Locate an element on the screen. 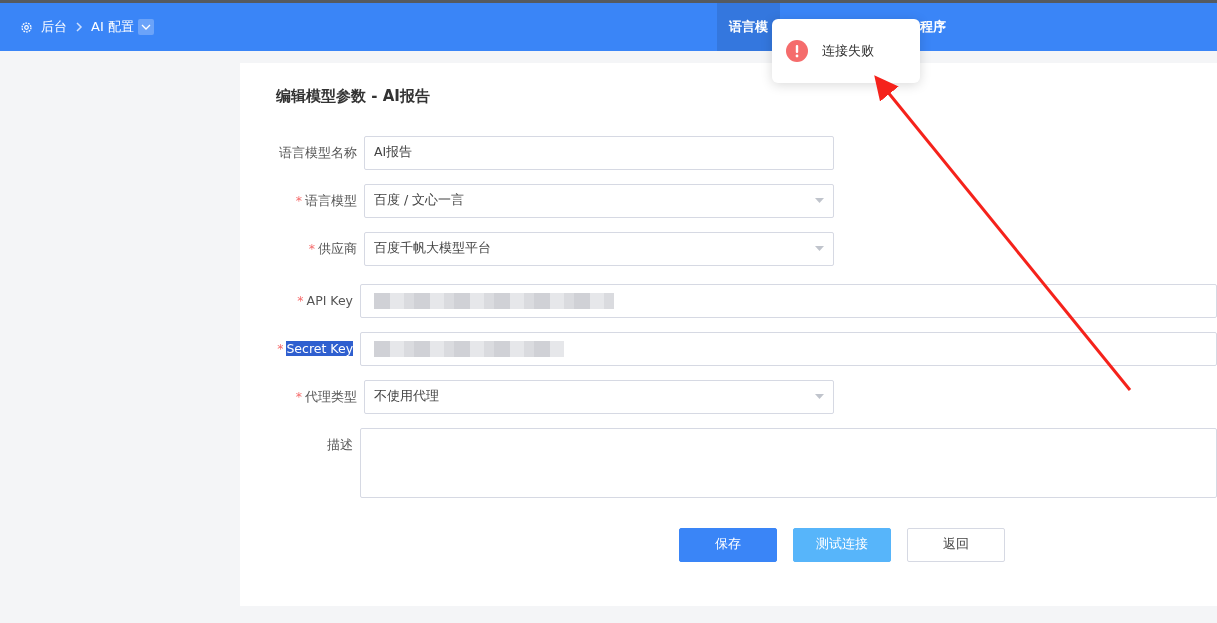 The height and width of the screenshot is (623, 1217). text-field: AI报告 is located at coordinates (599, 152).